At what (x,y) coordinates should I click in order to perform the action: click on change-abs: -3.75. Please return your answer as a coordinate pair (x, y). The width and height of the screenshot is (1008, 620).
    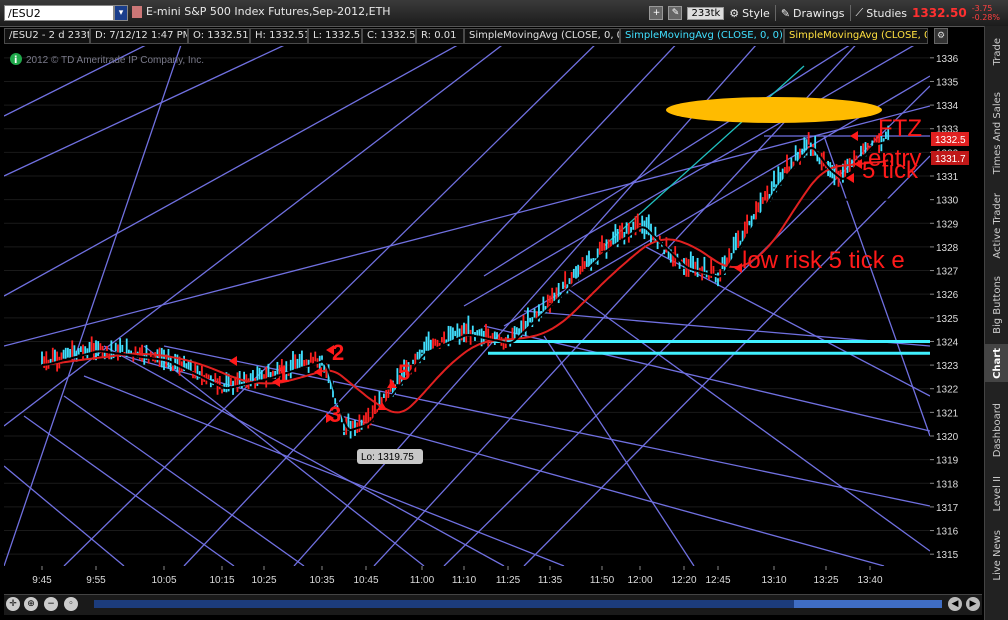
    Looking at the image, I should click on (982, 8).